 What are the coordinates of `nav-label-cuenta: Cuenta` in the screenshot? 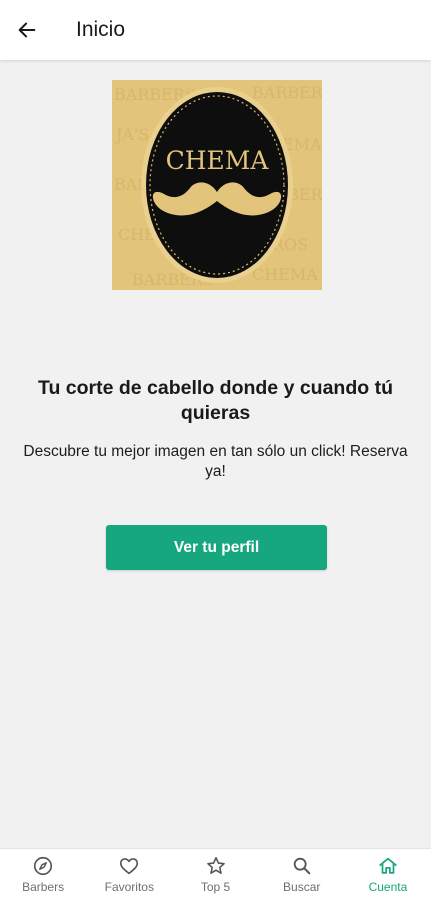 It's located at (388, 887).